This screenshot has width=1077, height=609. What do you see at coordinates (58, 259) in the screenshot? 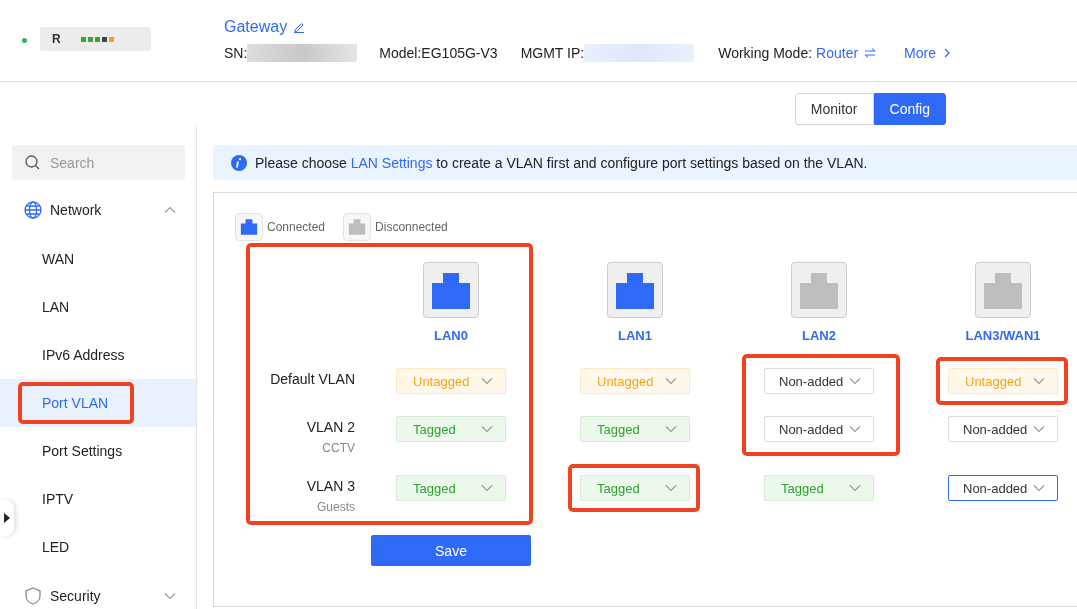
I see `nav-item: WAN` at bounding box center [58, 259].